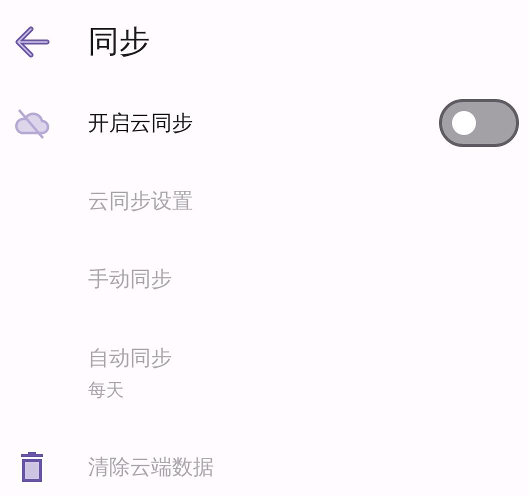  I want to click on sync-switch, so click(479, 123).